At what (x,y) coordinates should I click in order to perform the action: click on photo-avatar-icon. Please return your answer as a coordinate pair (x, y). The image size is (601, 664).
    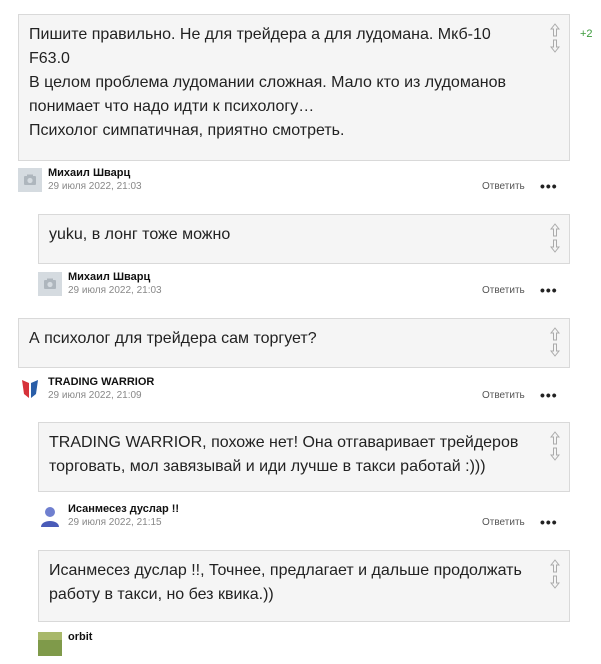
    Looking at the image, I should click on (50, 644).